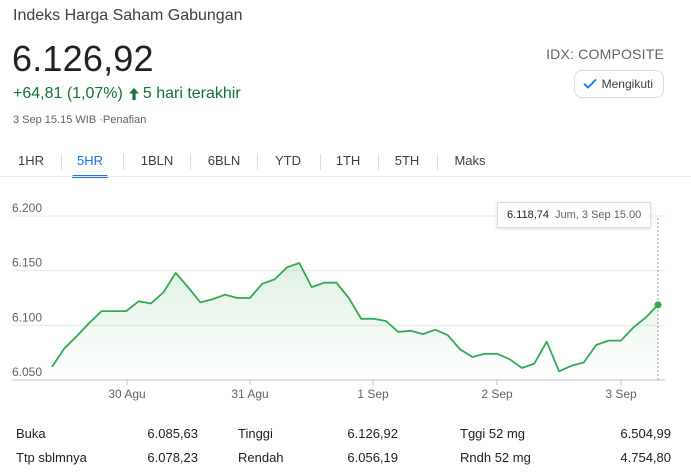  What do you see at coordinates (27, 208) in the screenshot?
I see `y-tick-label: 6.200` at bounding box center [27, 208].